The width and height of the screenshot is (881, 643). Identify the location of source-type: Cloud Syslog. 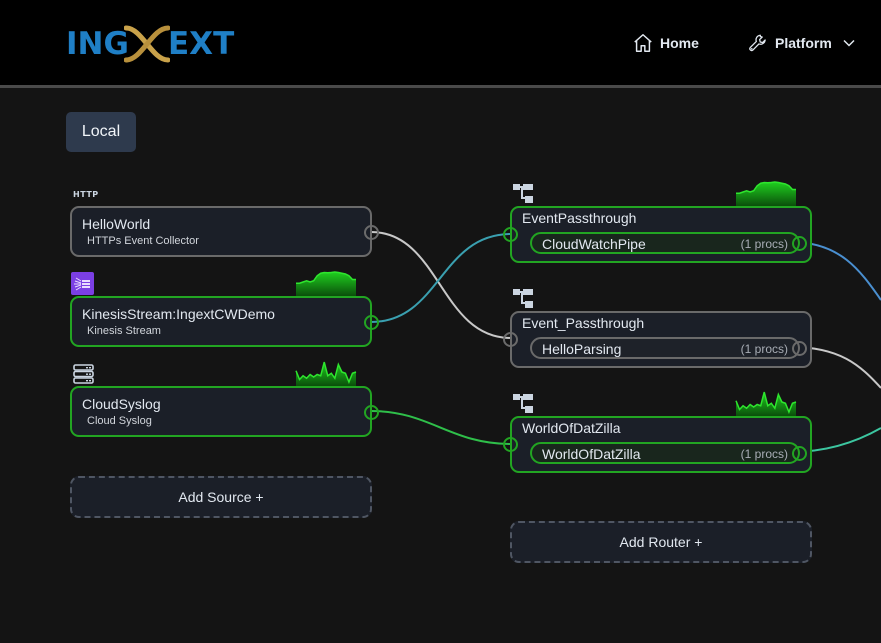
(119, 421).